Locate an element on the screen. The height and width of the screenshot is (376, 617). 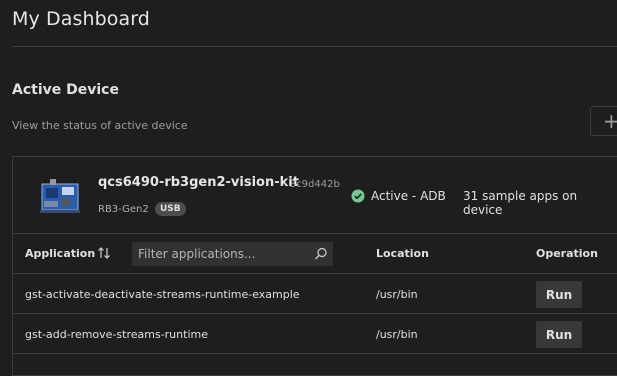
filter-applications-input is located at coordinates (225, 254).